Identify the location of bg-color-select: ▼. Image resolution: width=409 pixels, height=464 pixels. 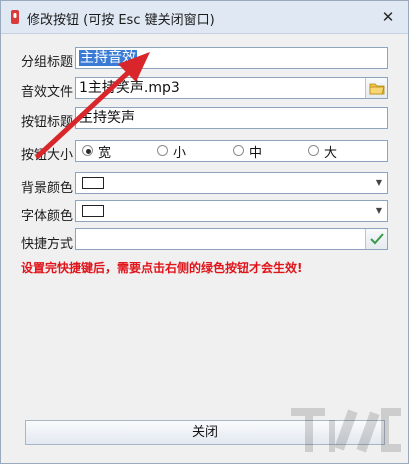
(231, 183).